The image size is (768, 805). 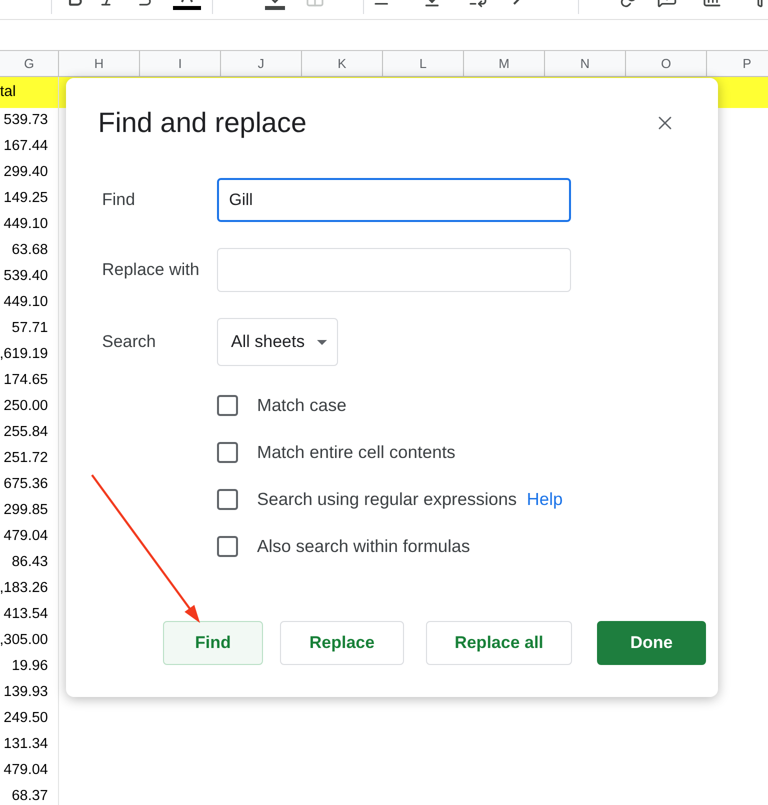 I want to click on caret-icon, so click(x=322, y=342).